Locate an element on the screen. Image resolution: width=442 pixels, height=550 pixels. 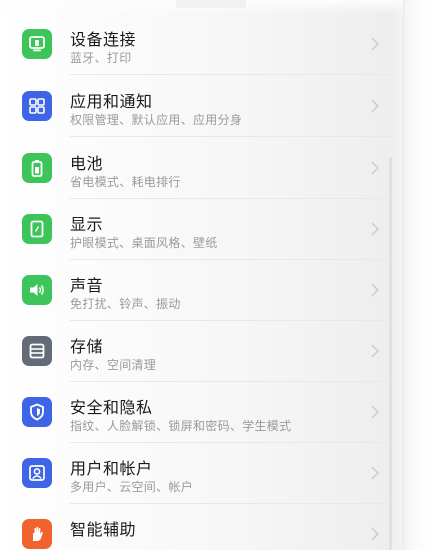
settings-item-title: 存储 is located at coordinates (87, 346).